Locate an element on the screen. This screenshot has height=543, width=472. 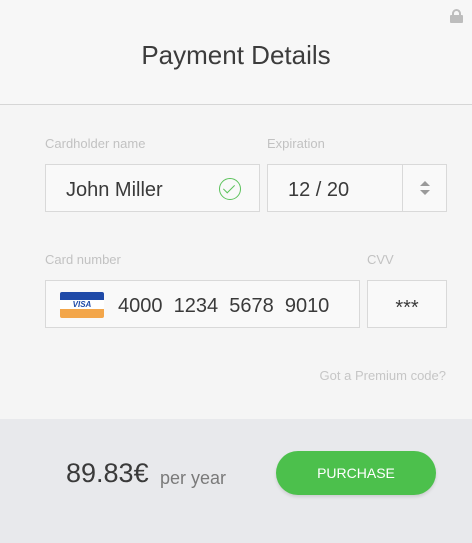
expiration-stepper is located at coordinates (424, 188).